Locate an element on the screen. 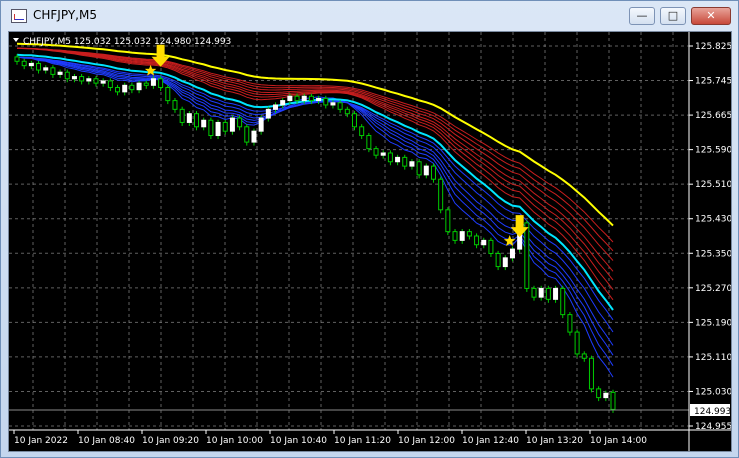  maximize-button: □ is located at coordinates (673, 16).